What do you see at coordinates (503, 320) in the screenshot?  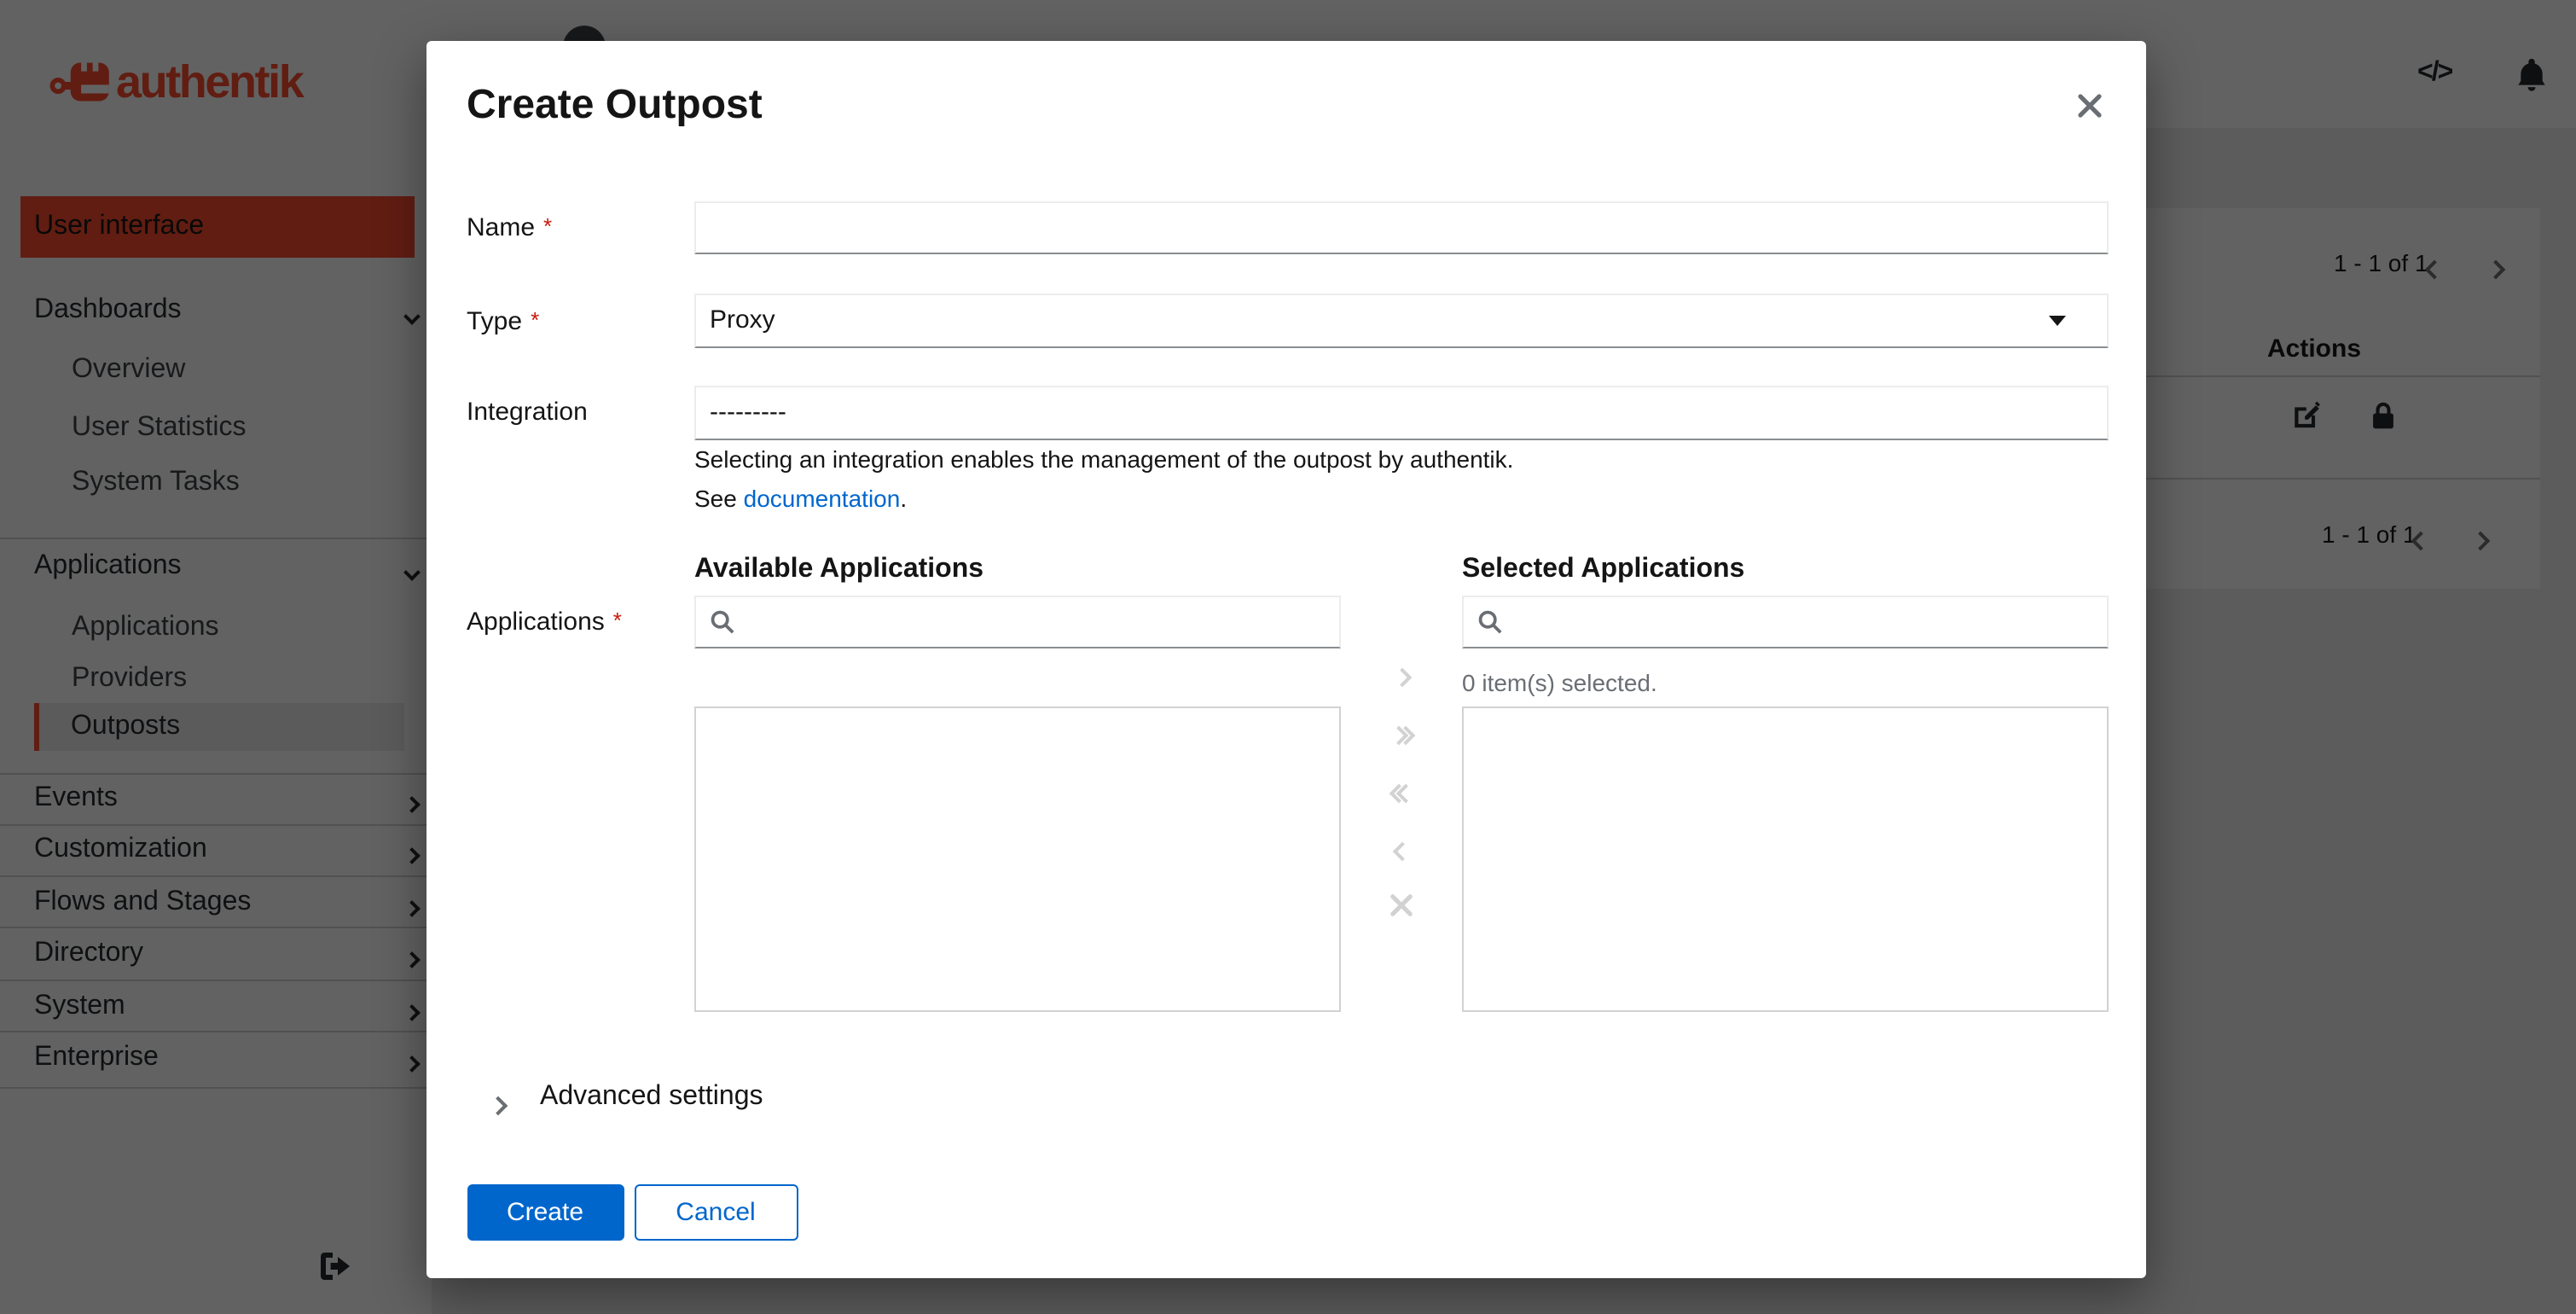 I see `type-label: Type *` at bounding box center [503, 320].